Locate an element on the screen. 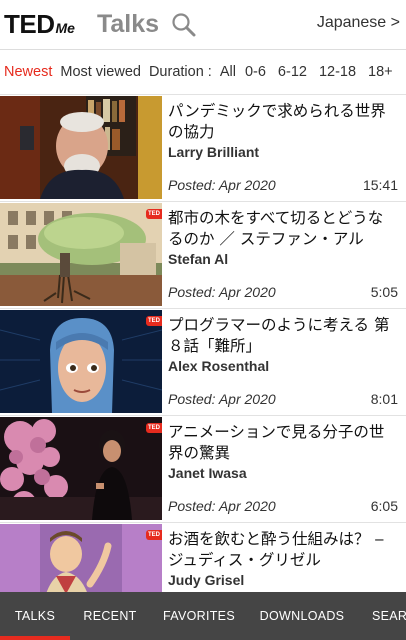 Image resolution: width=406 pixels, height=640 pixels. talk-duration: 6:05 is located at coordinates (384, 506).